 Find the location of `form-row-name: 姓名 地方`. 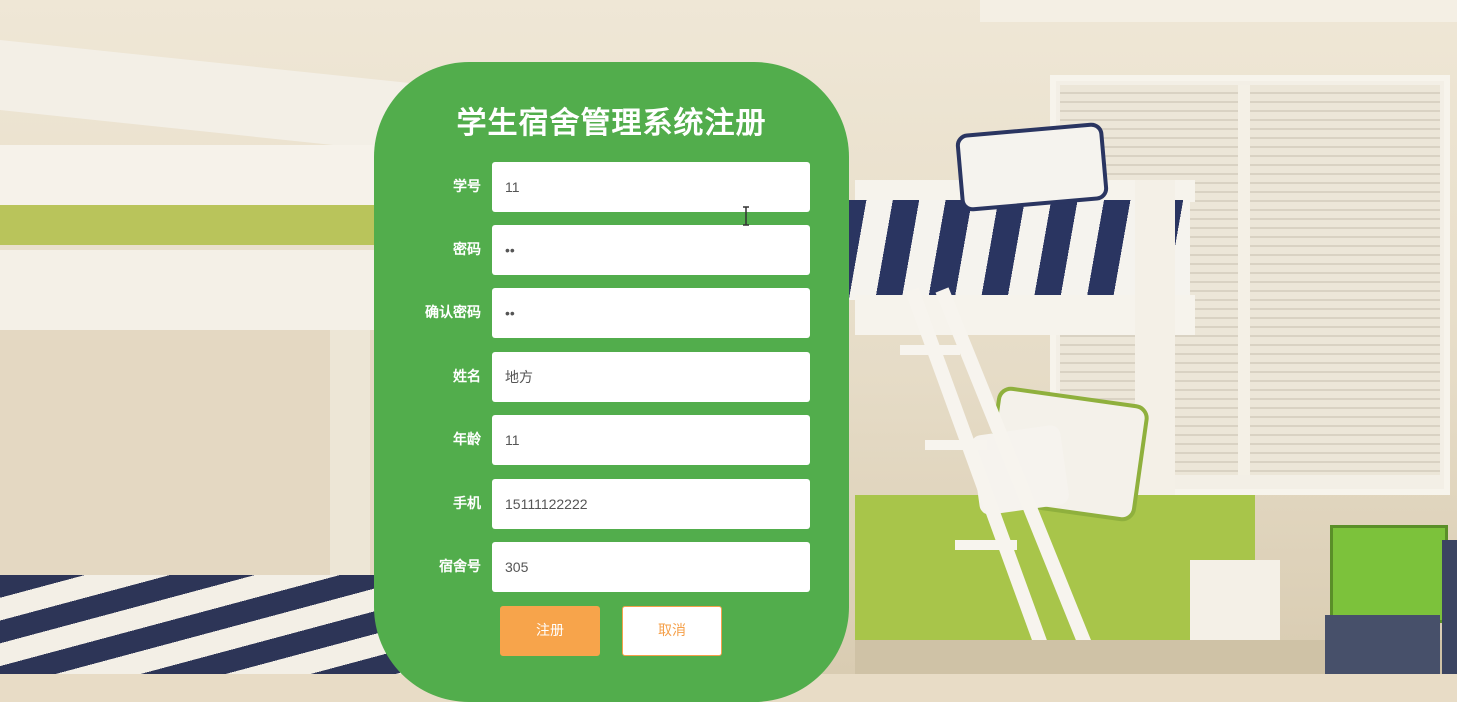

form-row-name: 姓名 地方 is located at coordinates (611, 377).